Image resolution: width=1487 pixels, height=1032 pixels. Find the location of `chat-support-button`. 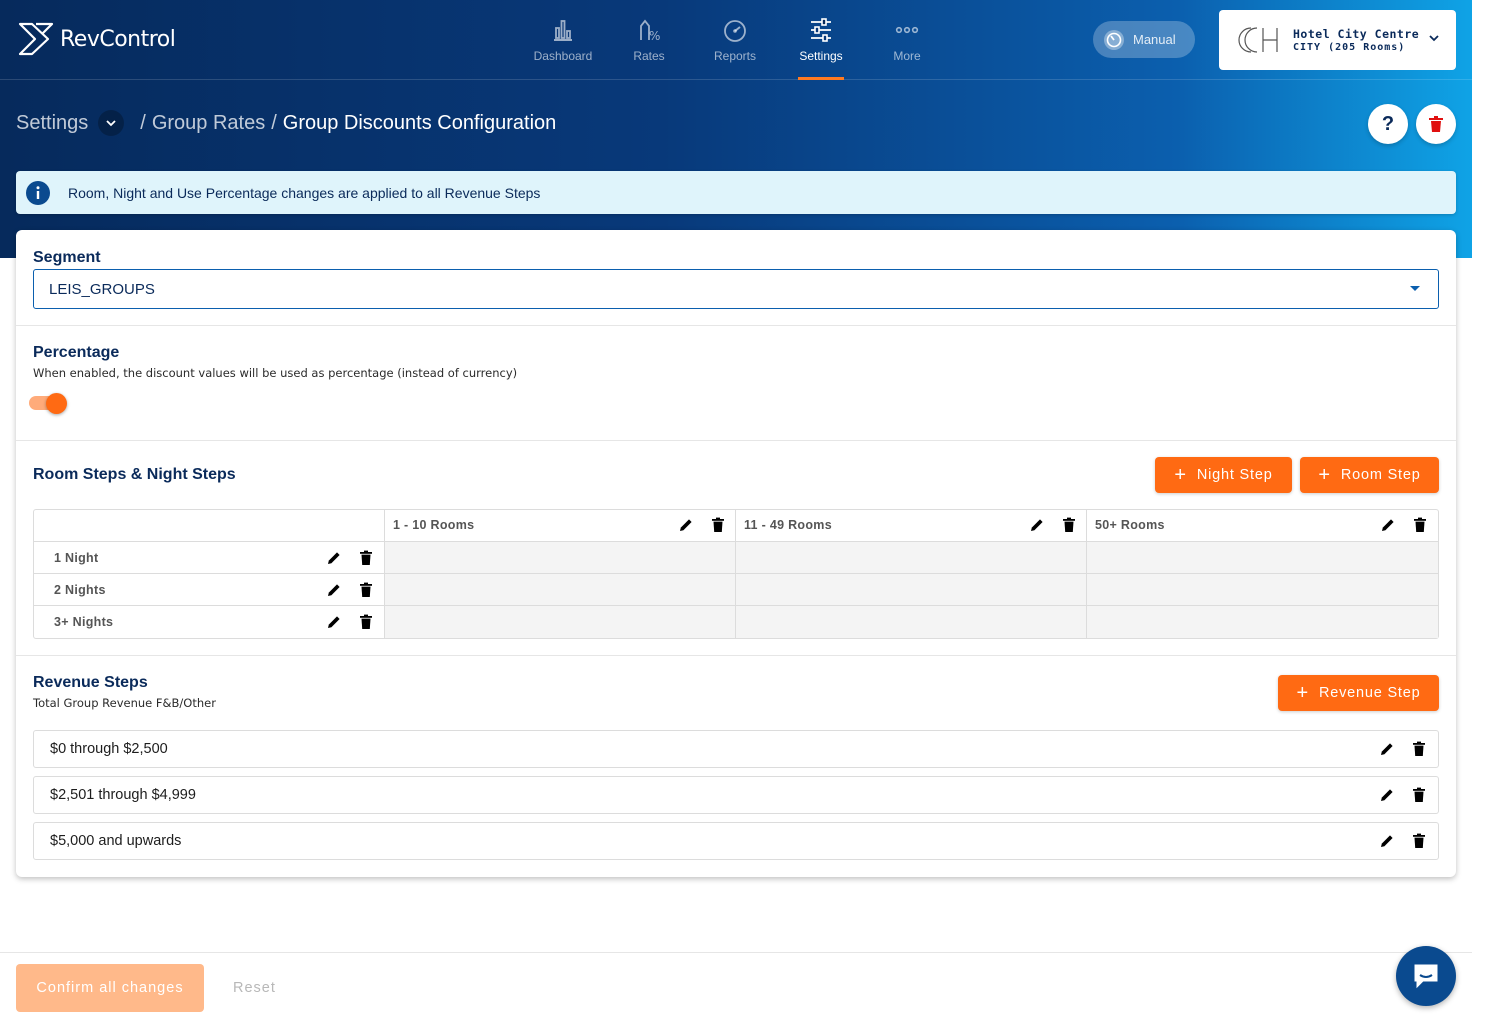

chat-support-button is located at coordinates (1426, 976).